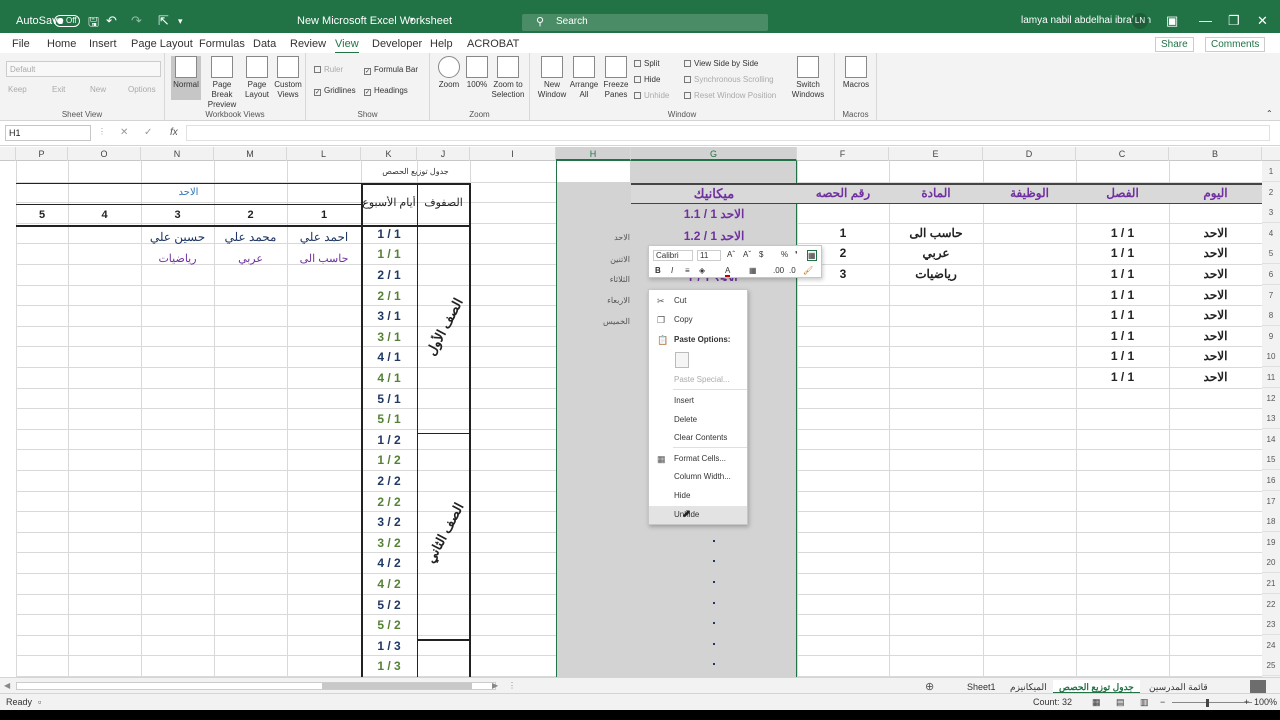 The width and height of the screenshot is (1280, 720). Describe the element at coordinates (257, 78) in the screenshot. I see `page-layout-button: Page Layout` at that location.